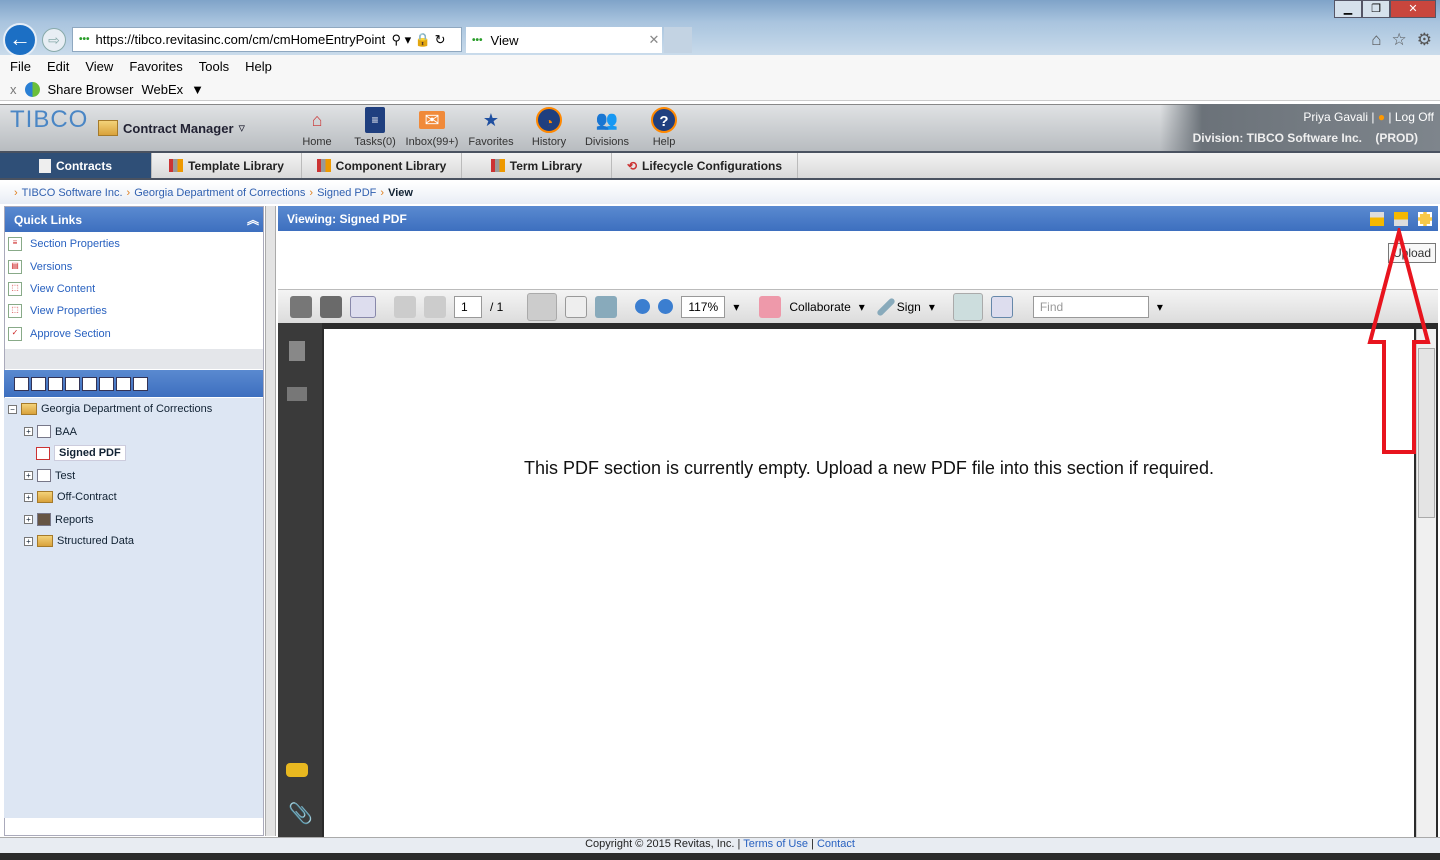 The width and height of the screenshot is (1440, 860). I want to click on favorites-star-icon: ☆, so click(1399, 40).